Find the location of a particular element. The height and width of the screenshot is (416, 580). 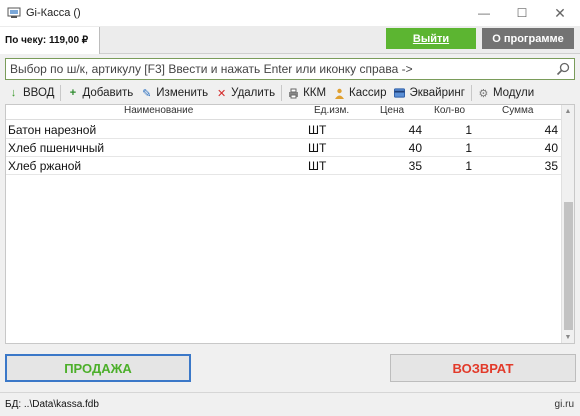

arrow-down-icon: ↓ is located at coordinates (13, 93).